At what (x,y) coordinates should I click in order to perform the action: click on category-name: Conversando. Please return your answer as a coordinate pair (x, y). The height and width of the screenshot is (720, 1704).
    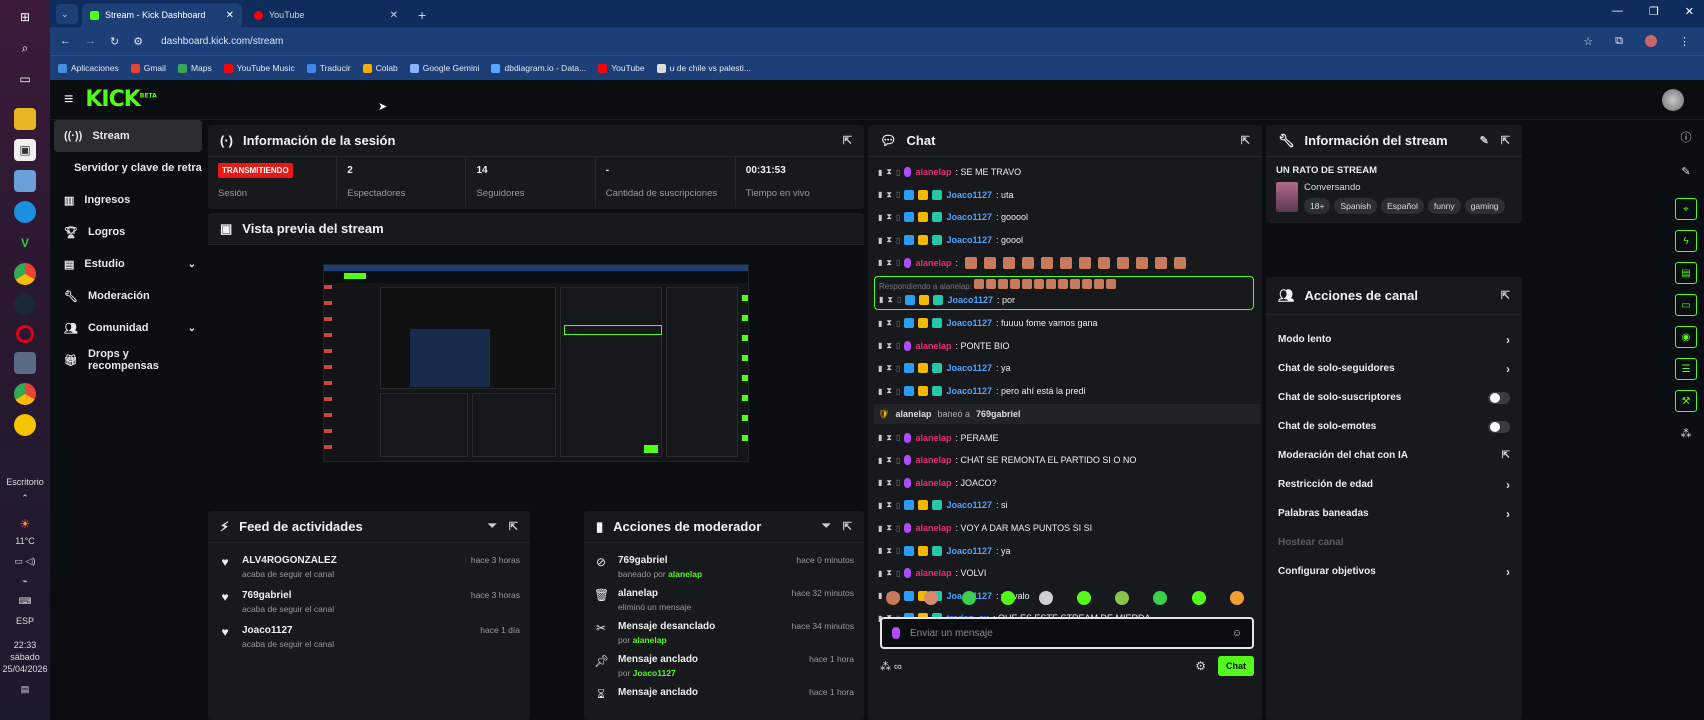
    Looking at the image, I should click on (1406, 187).